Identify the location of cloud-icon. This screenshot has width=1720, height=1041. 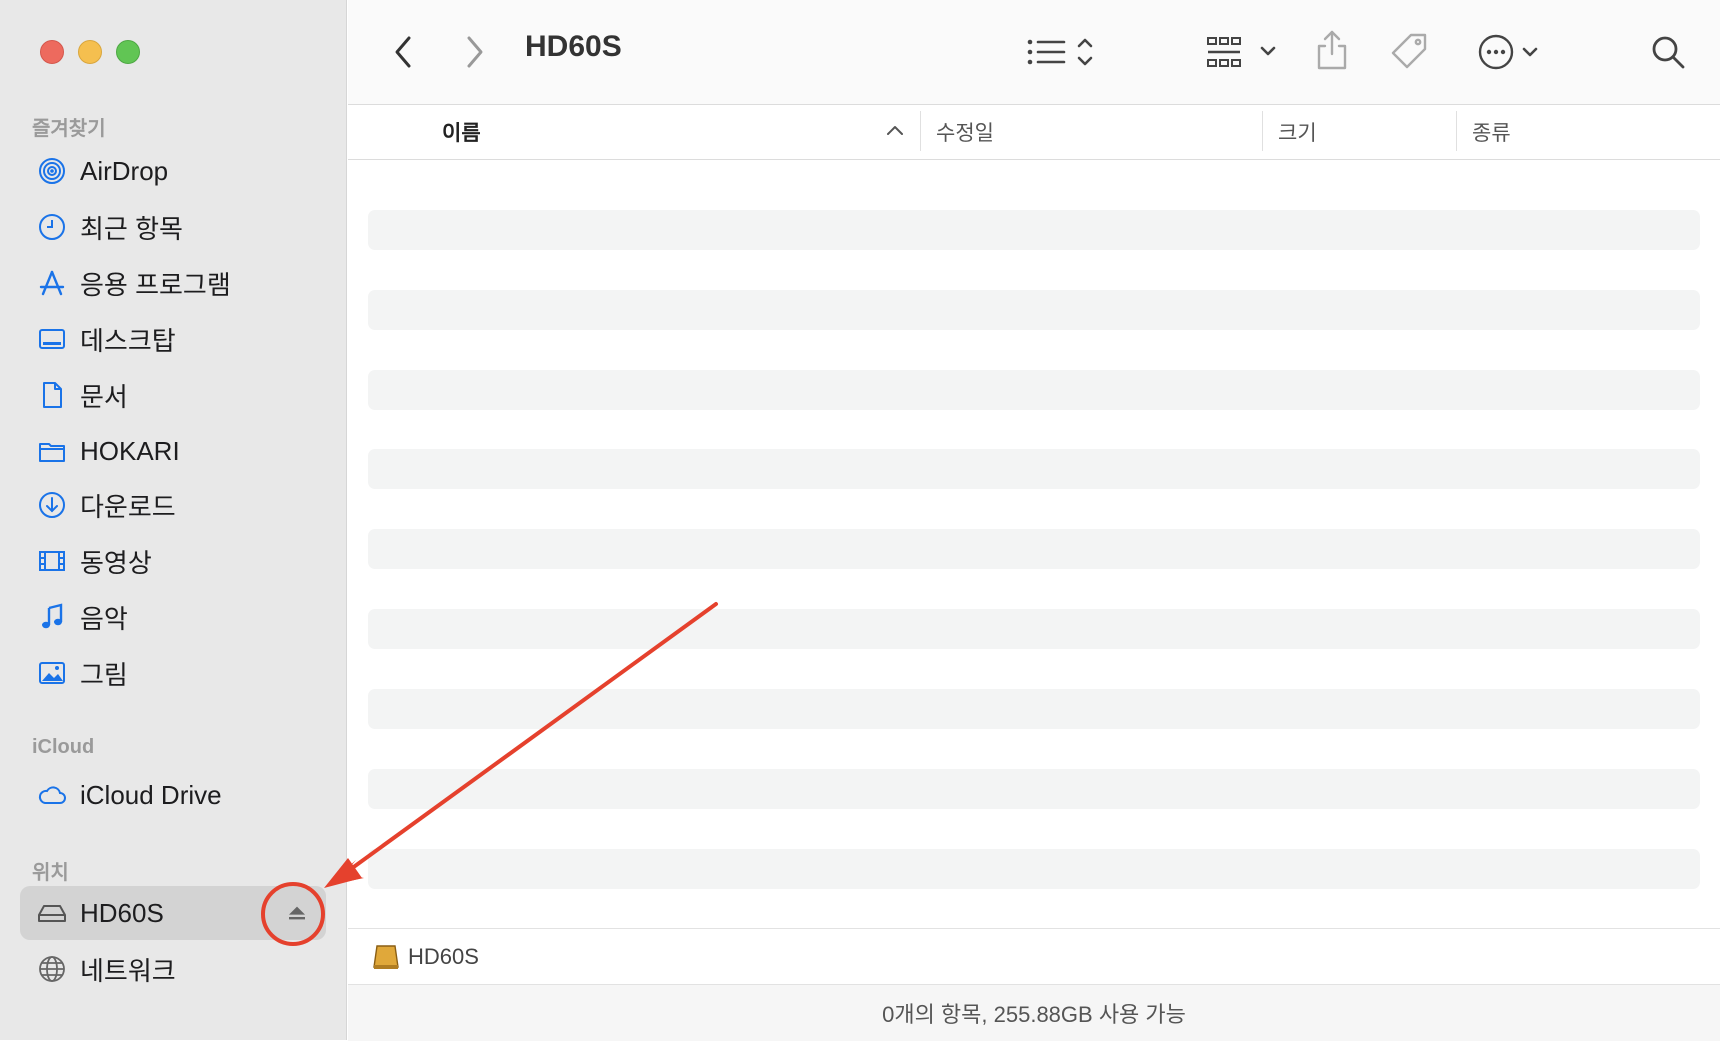
(52, 795).